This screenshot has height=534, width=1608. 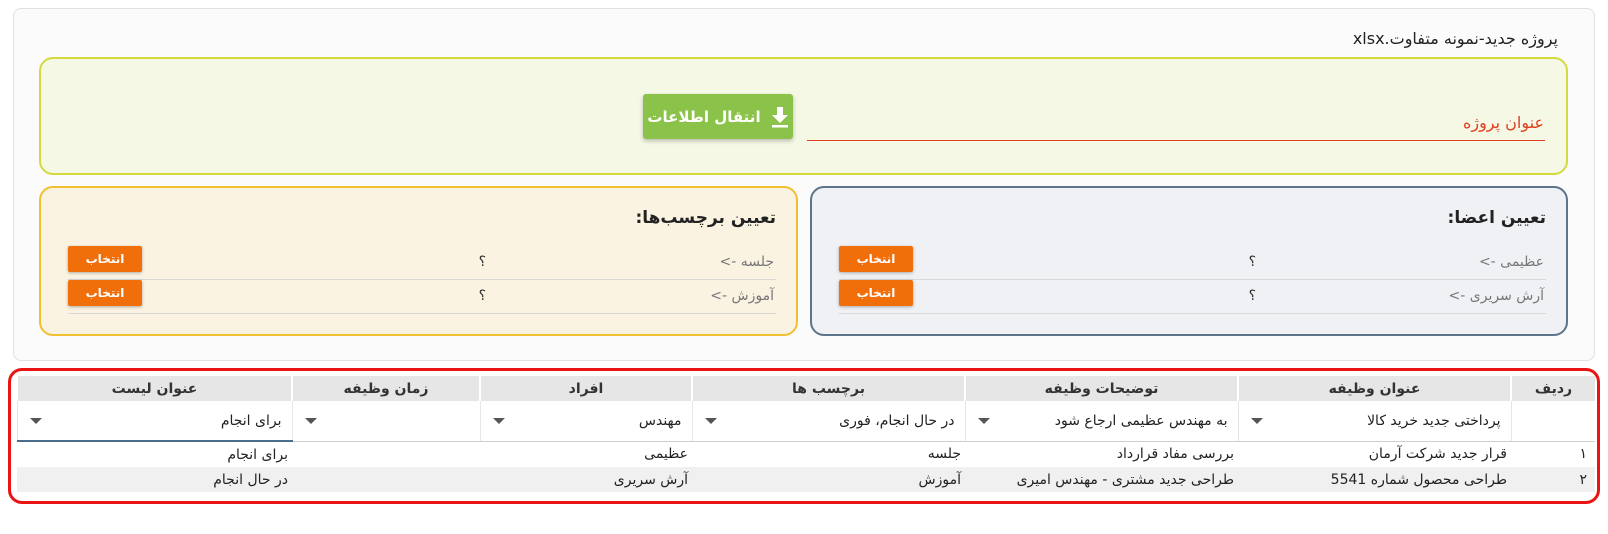 I want to click on people-cell: آرش سریری, so click(x=586, y=479).